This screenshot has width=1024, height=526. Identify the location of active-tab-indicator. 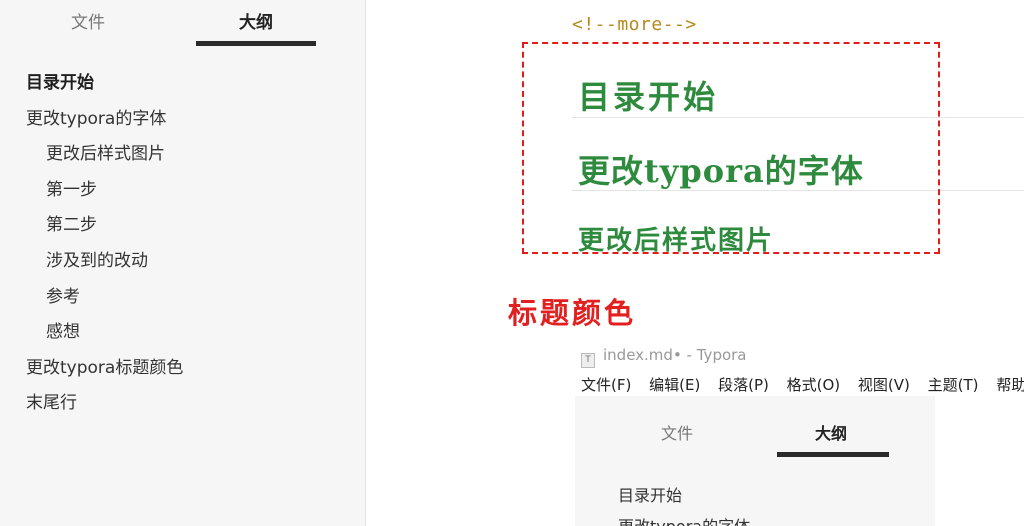
(256, 43).